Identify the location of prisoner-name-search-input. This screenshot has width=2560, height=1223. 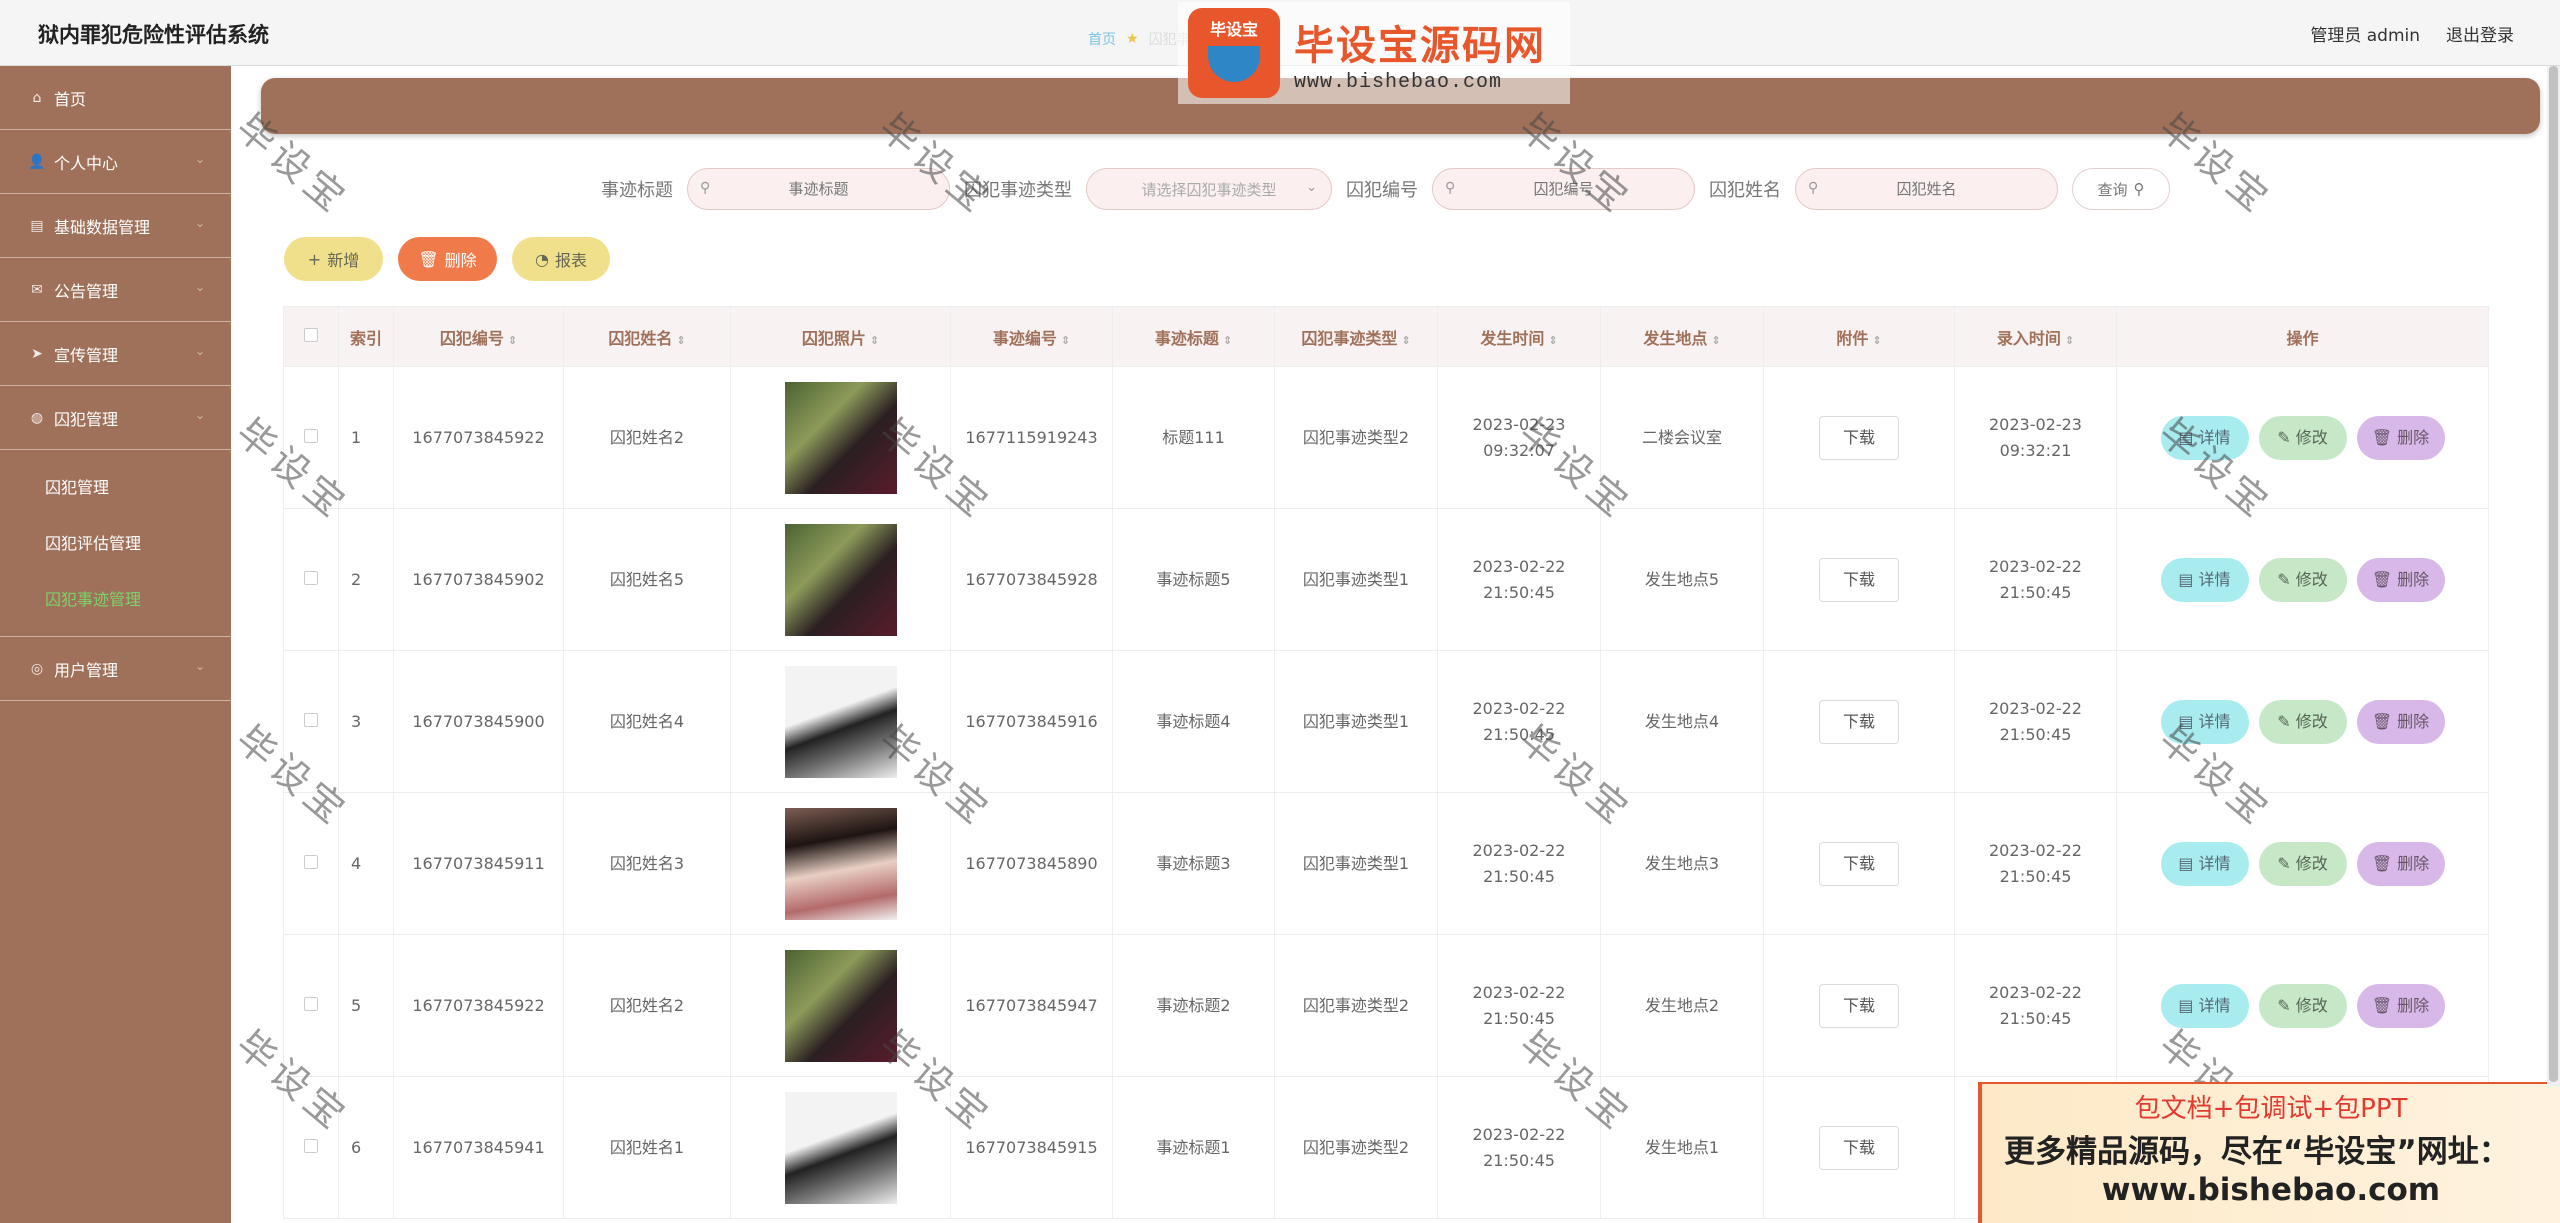
(1926, 189).